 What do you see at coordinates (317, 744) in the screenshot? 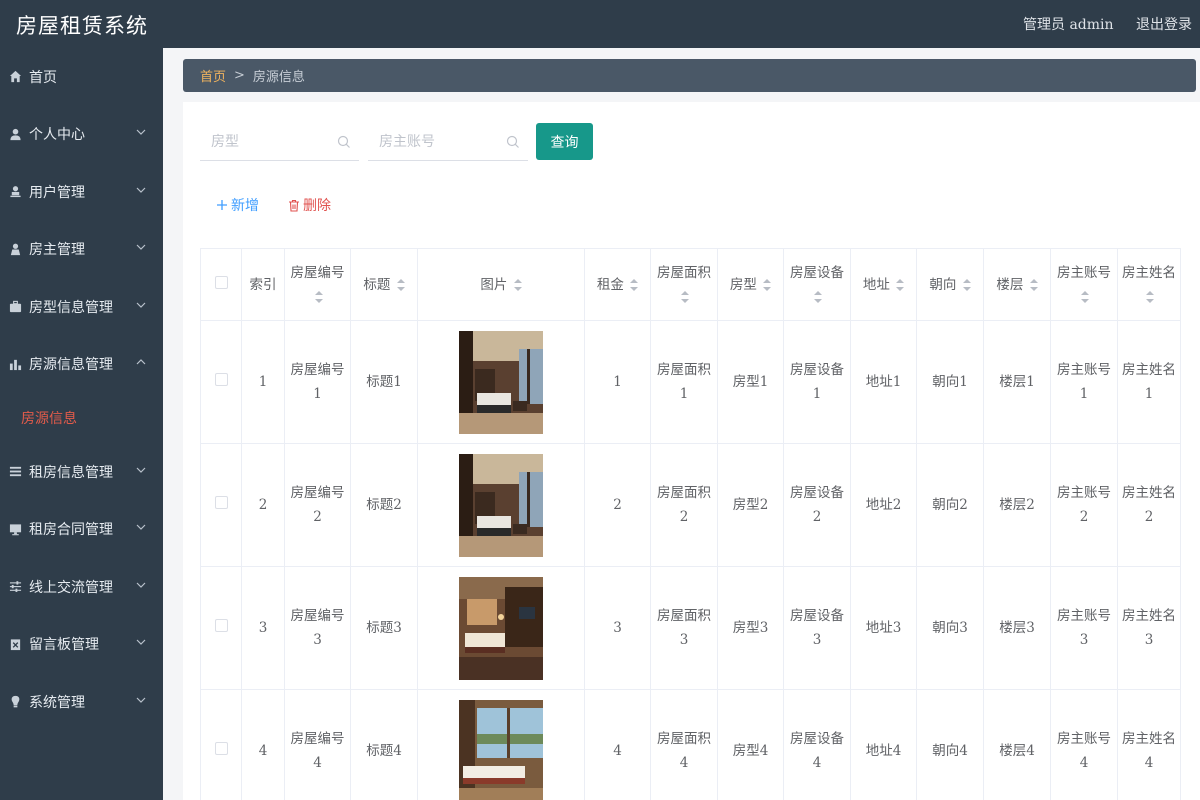
I see `cell-house-no: 房屋编号4` at bounding box center [317, 744].